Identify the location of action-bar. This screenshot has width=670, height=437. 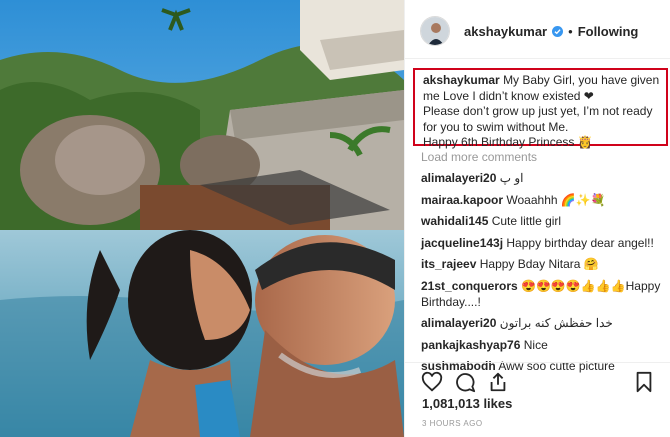
(537, 380).